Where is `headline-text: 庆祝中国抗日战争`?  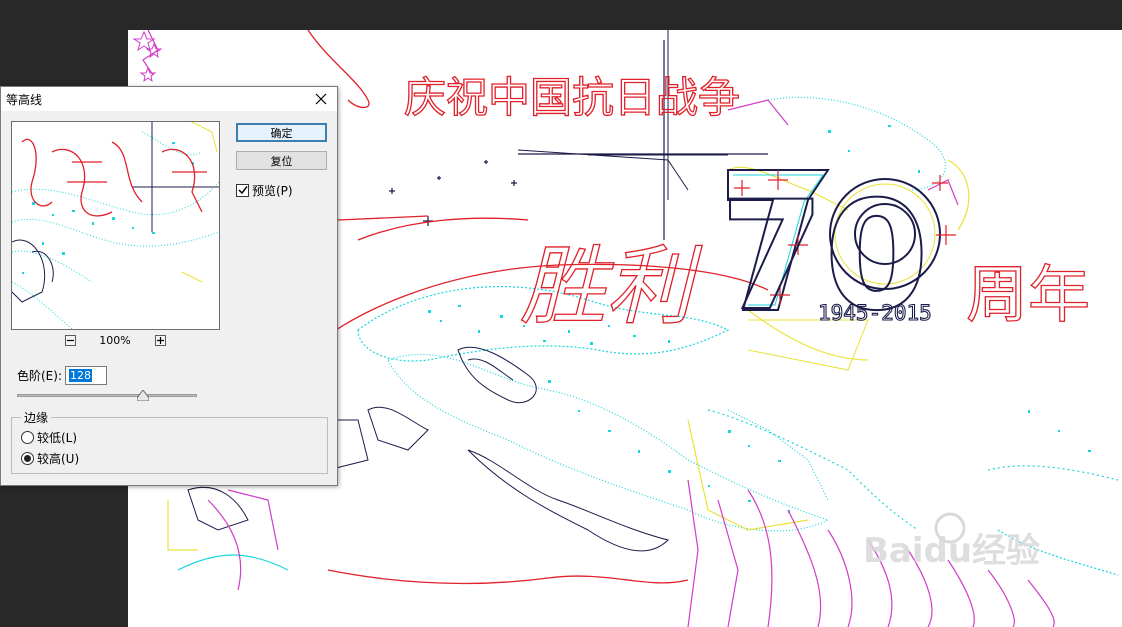
headline-text: 庆祝中国抗日战争 is located at coordinates (572, 97).